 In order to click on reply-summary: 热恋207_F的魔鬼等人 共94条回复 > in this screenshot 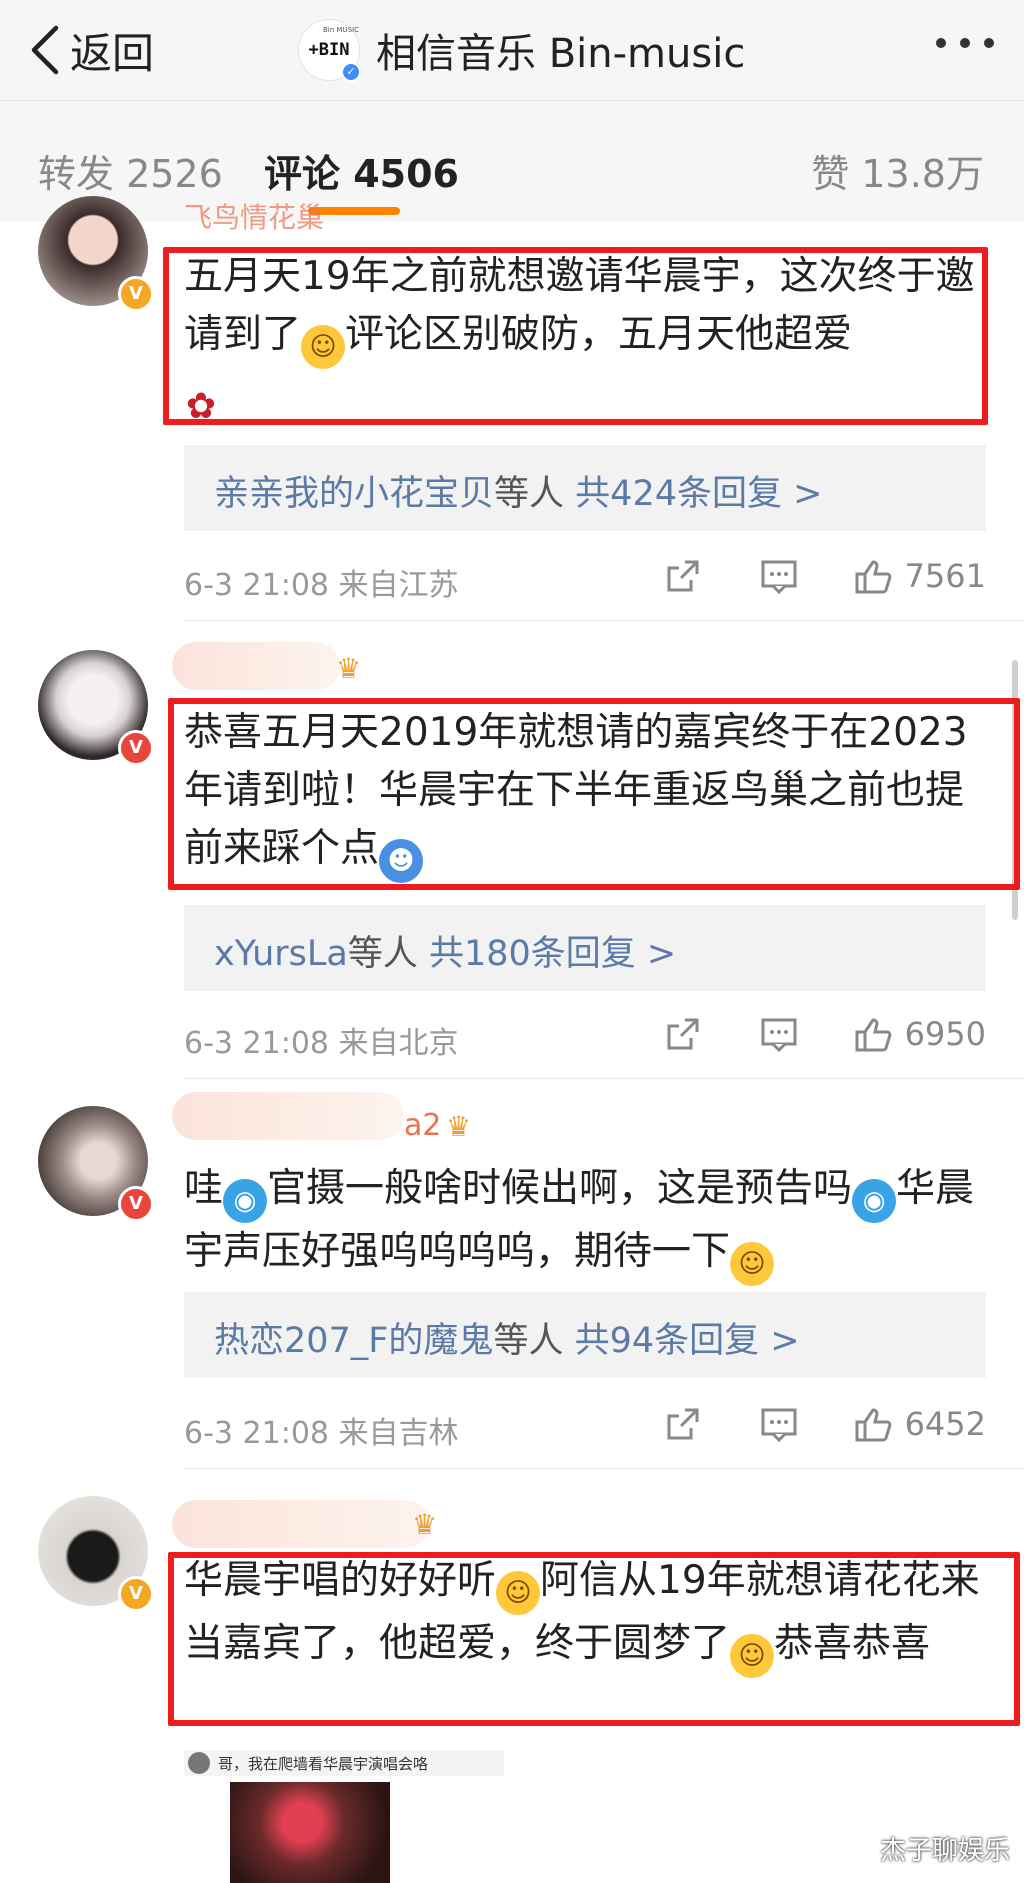, I will do `click(585, 1335)`.